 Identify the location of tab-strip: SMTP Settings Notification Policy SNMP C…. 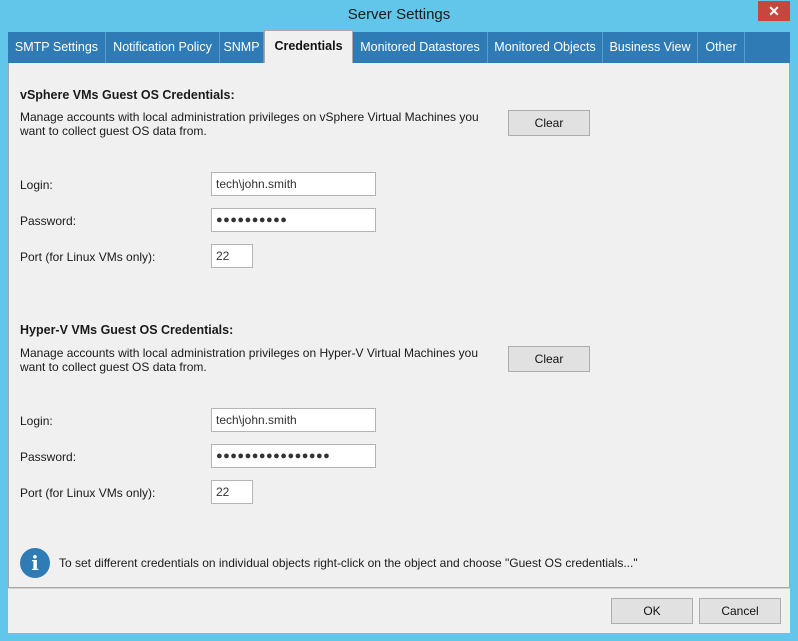
(399, 46).